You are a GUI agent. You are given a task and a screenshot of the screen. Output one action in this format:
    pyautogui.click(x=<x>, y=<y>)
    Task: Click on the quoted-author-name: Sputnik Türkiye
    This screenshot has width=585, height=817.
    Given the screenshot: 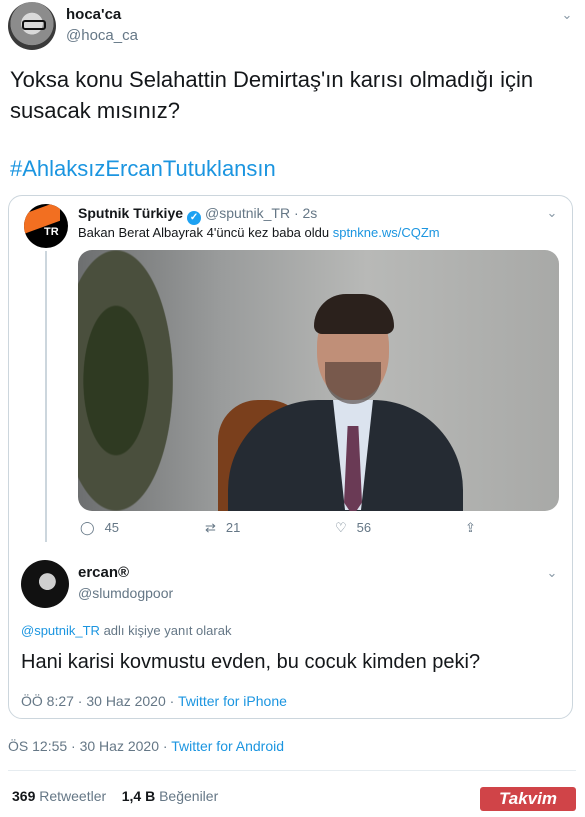 What is the action you would take?
    pyautogui.click(x=130, y=213)
    